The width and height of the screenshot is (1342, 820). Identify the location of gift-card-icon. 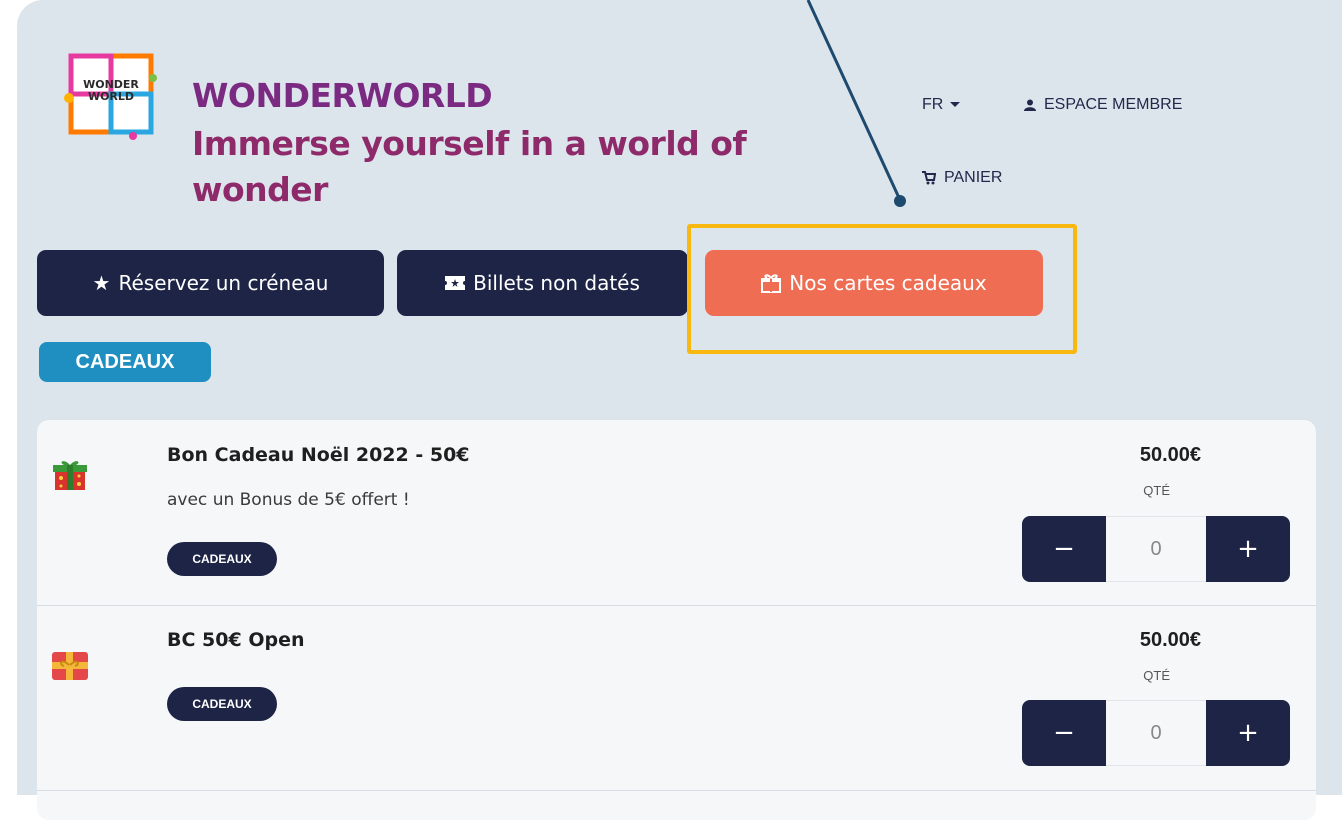
(70, 666).